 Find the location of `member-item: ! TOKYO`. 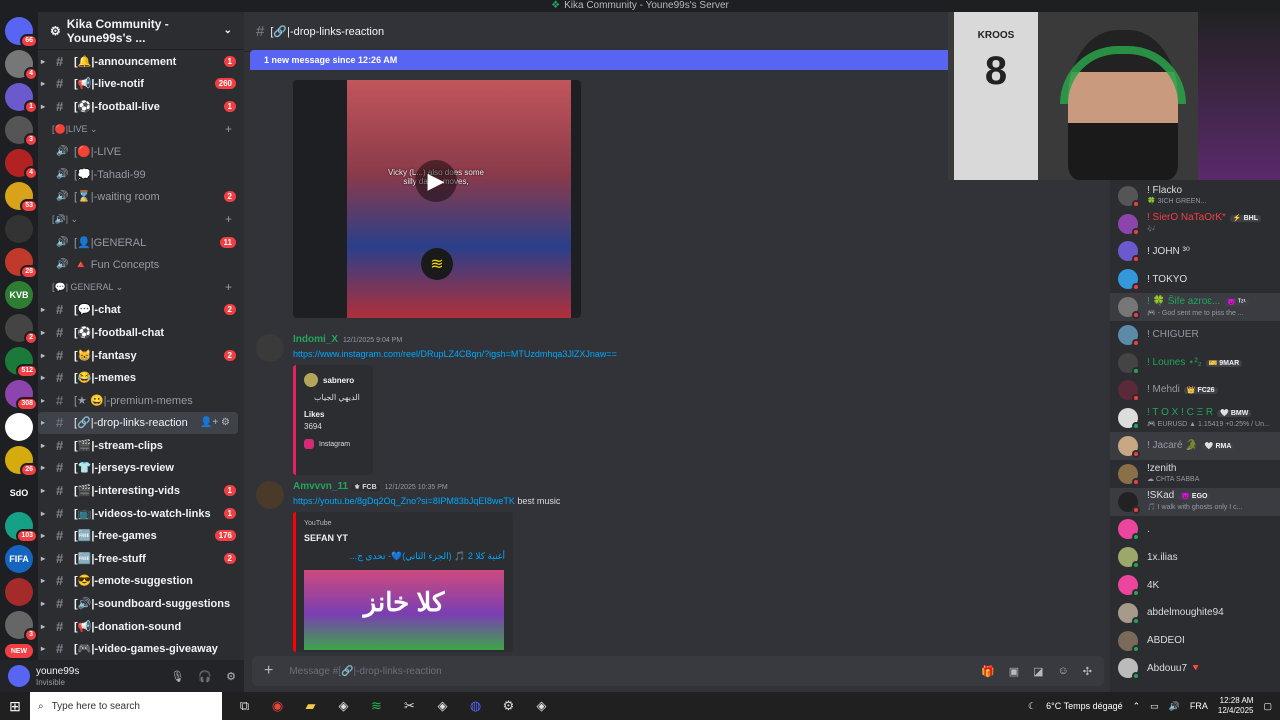

member-item: ! TOKYO is located at coordinates (1195, 279).